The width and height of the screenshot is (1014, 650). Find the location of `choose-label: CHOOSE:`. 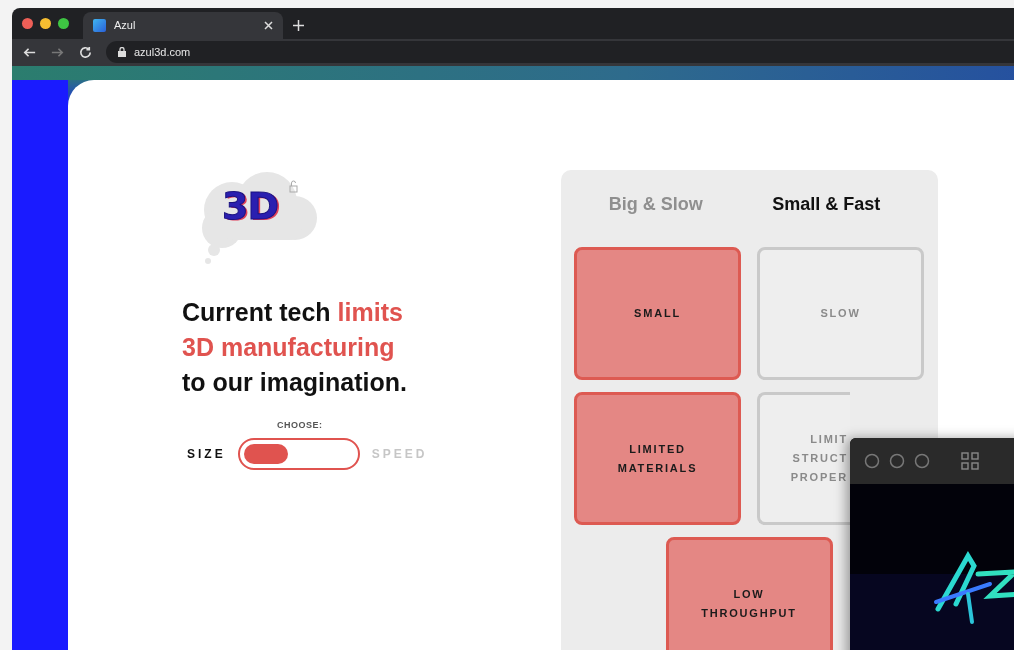

choose-label: CHOOSE: is located at coordinates (300, 425).